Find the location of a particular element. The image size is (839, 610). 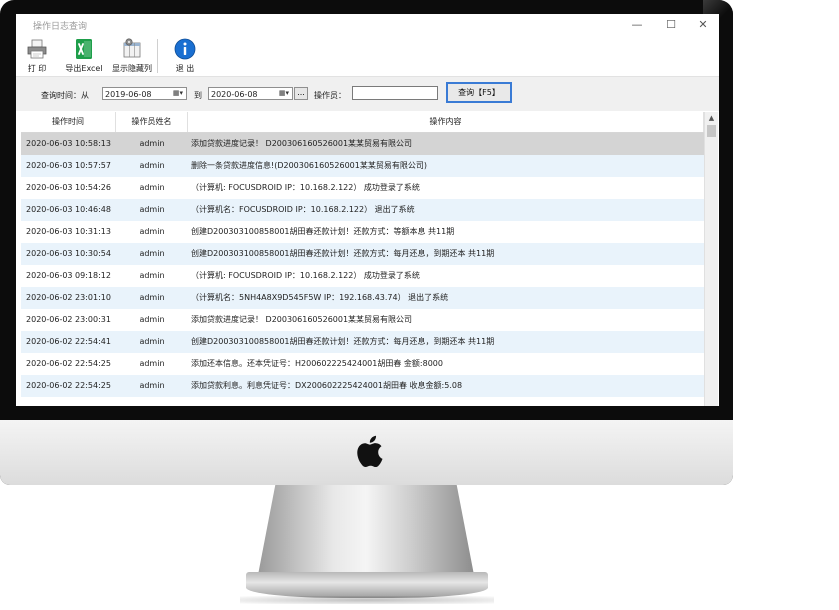

table-header: 操作时间 操作员姓名 操作内容 is located at coordinates (362, 122).